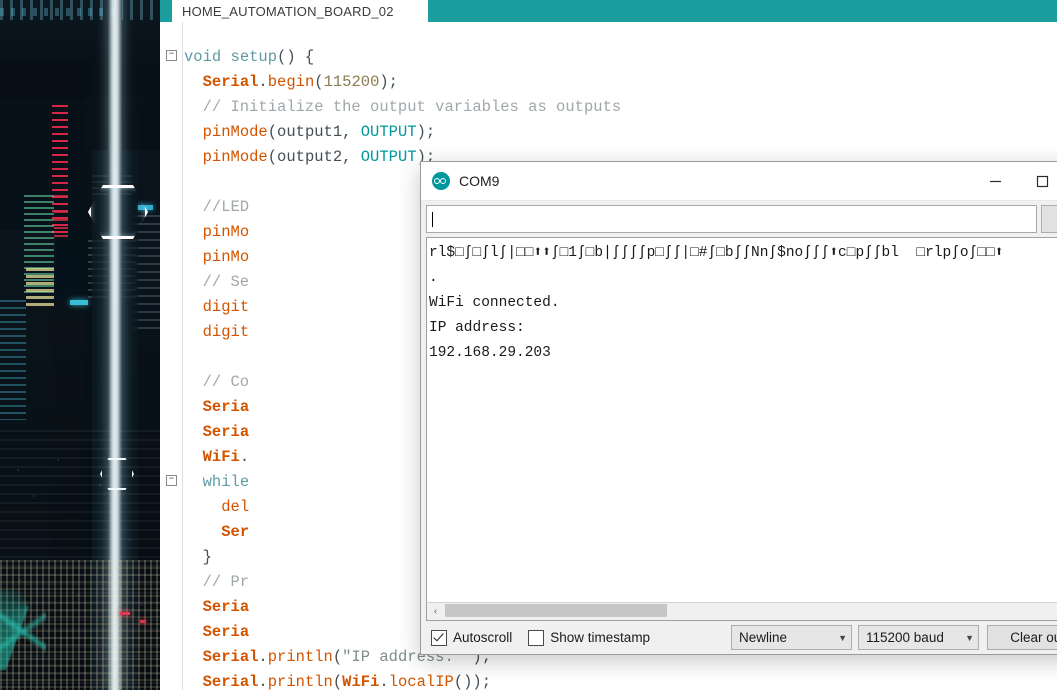 The height and width of the screenshot is (690, 1057). What do you see at coordinates (217, 382) in the screenshot?
I see `code-token: // Co` at bounding box center [217, 382].